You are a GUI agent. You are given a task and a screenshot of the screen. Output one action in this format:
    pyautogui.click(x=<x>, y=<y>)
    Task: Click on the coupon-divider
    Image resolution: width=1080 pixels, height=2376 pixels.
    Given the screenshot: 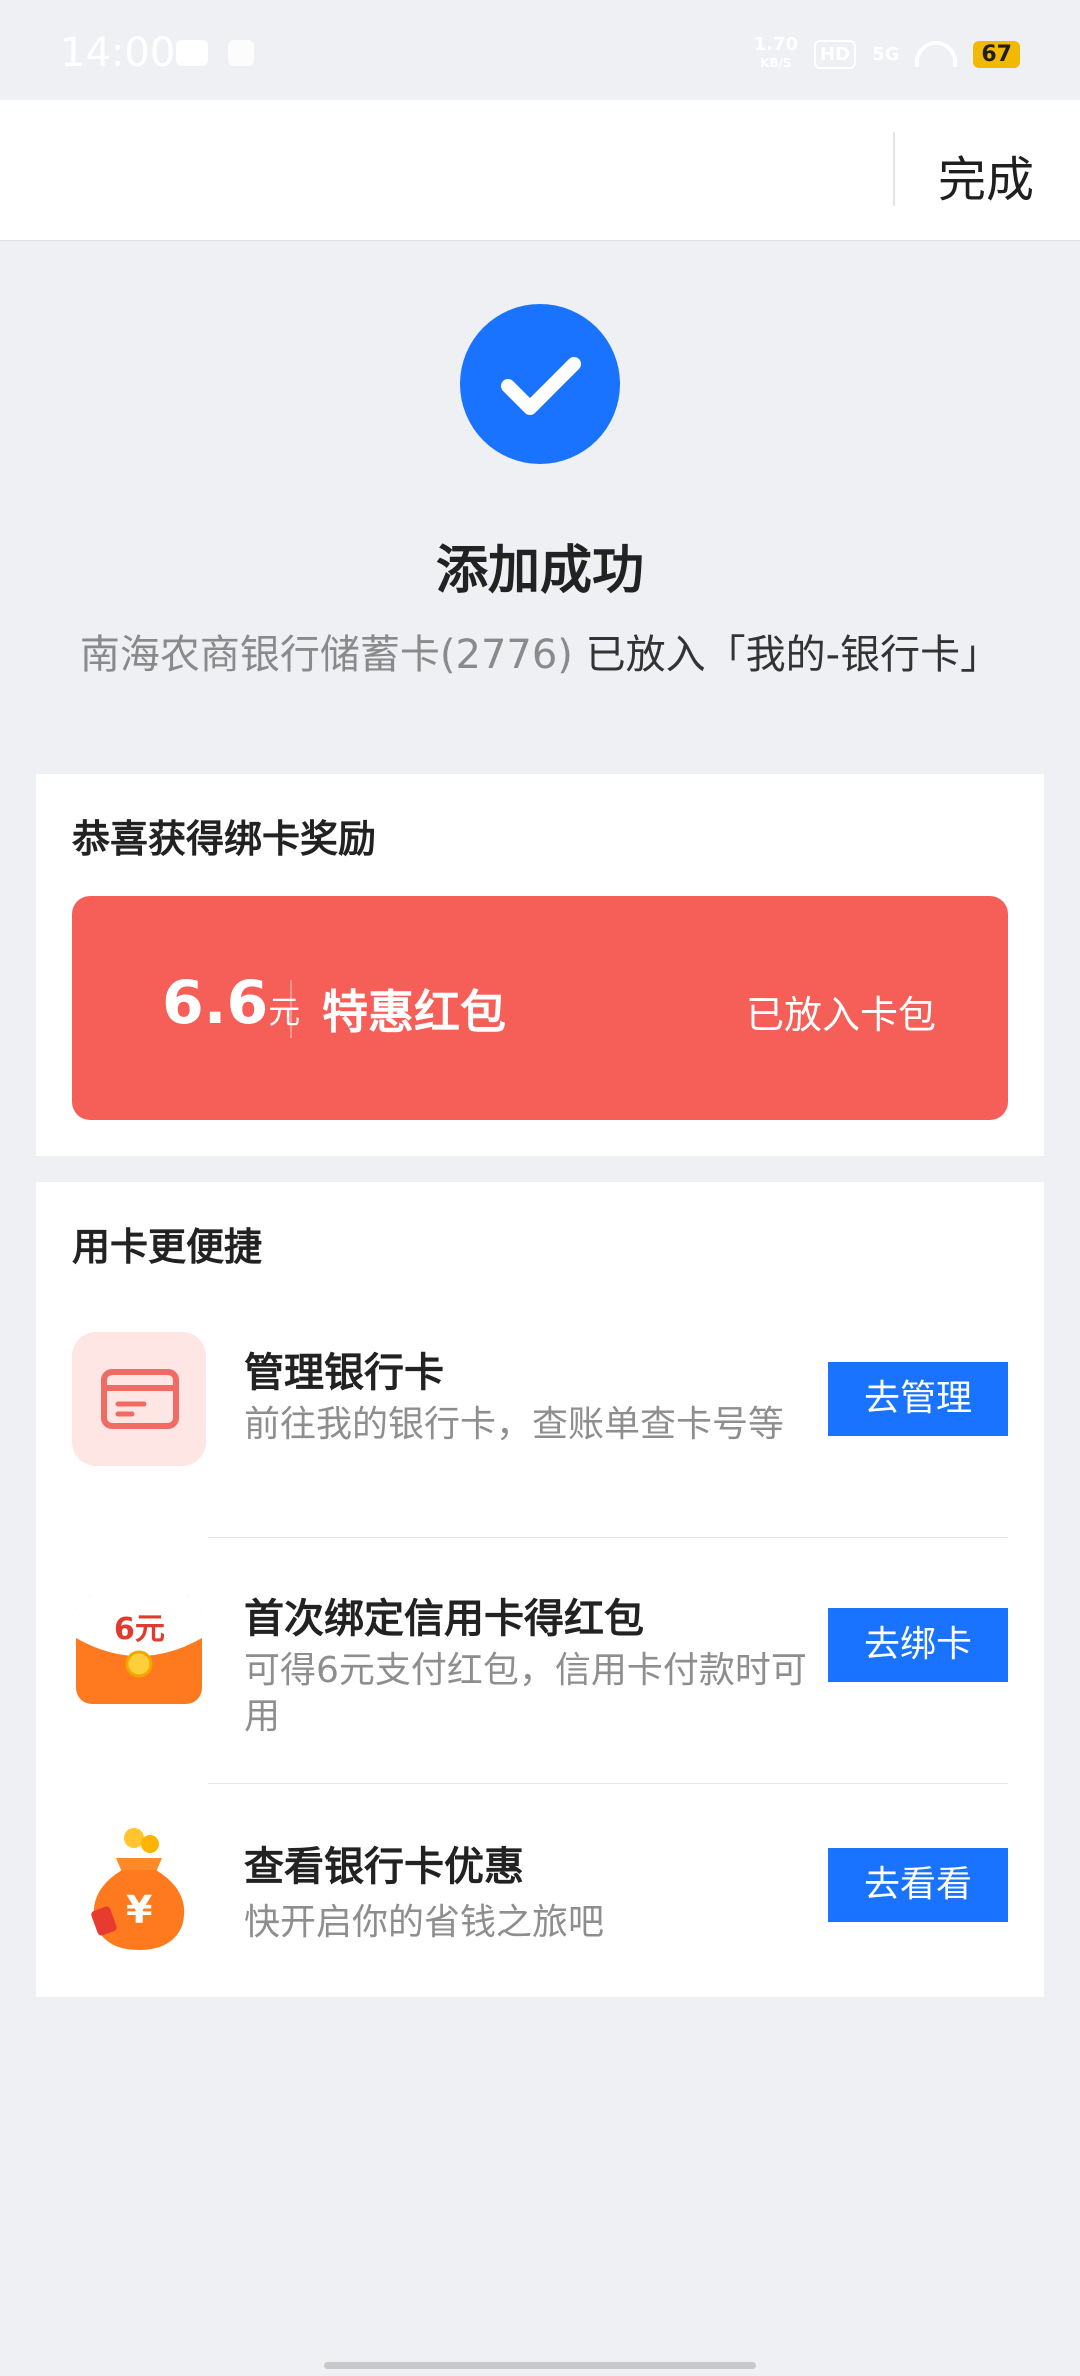 What is the action you would take?
    pyautogui.click(x=291, y=1009)
    